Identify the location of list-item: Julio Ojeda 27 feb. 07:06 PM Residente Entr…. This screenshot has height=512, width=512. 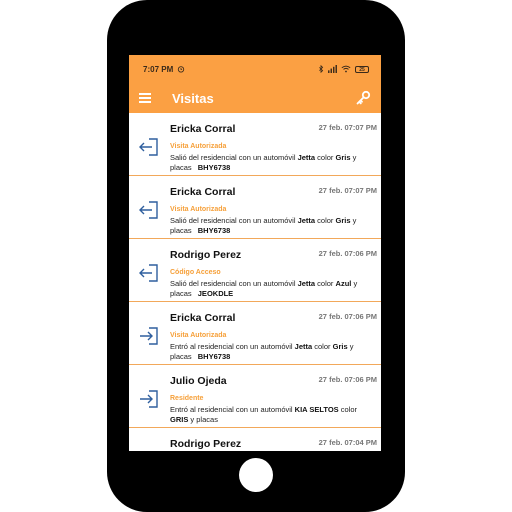
(255, 396).